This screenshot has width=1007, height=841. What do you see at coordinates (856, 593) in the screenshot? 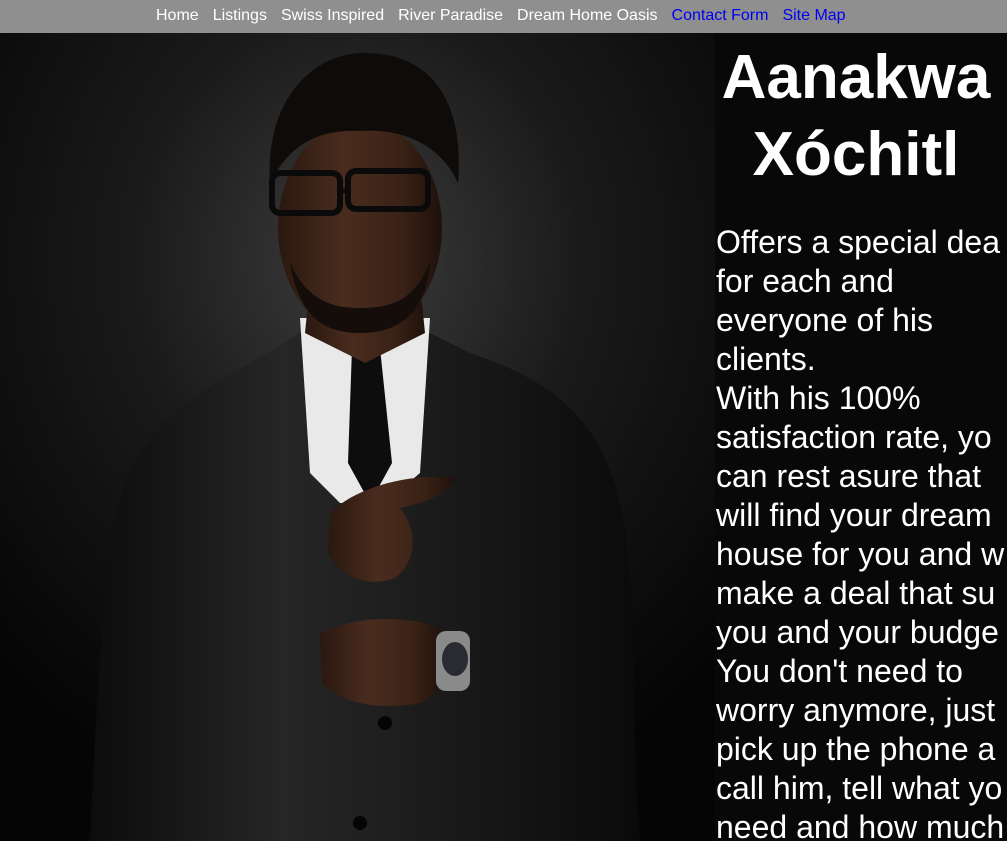
I see `bio-line: make a deal that su` at bounding box center [856, 593].